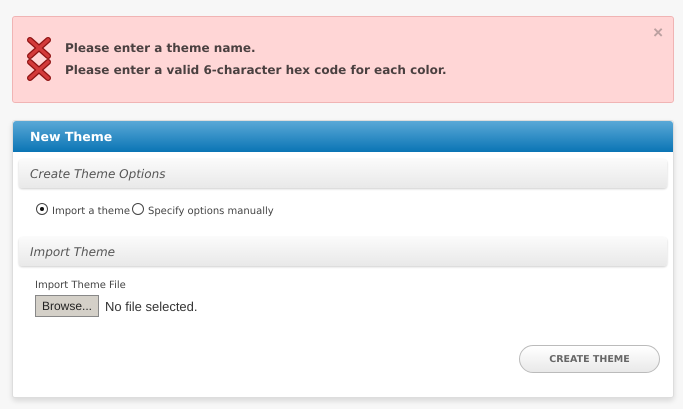 The height and width of the screenshot is (409, 683). Describe the element at coordinates (81, 285) in the screenshot. I see `field-label: Import Theme File` at that location.